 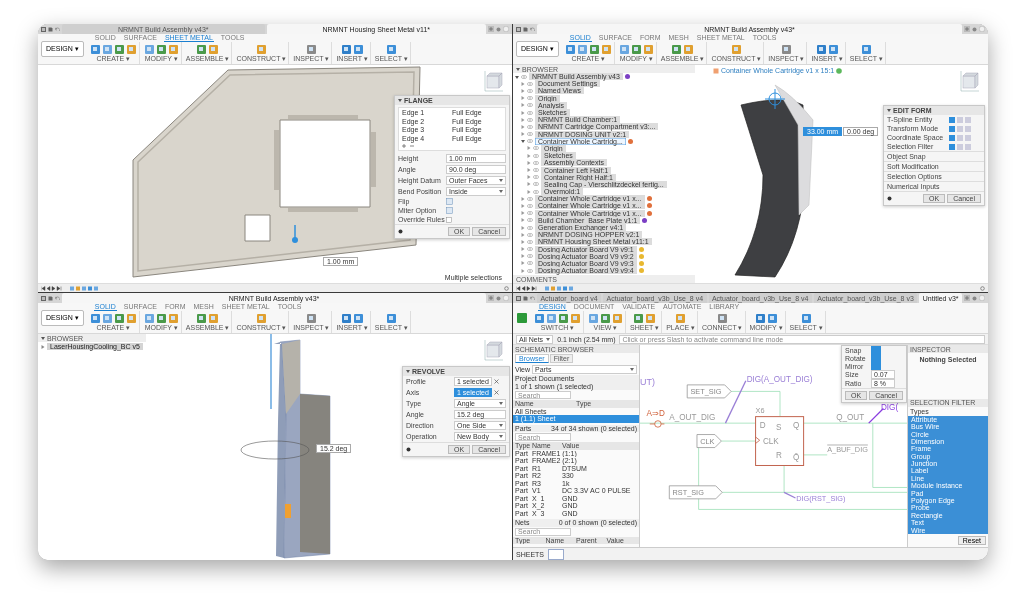 I want to click on toggle-button, so click(x=876, y=350).